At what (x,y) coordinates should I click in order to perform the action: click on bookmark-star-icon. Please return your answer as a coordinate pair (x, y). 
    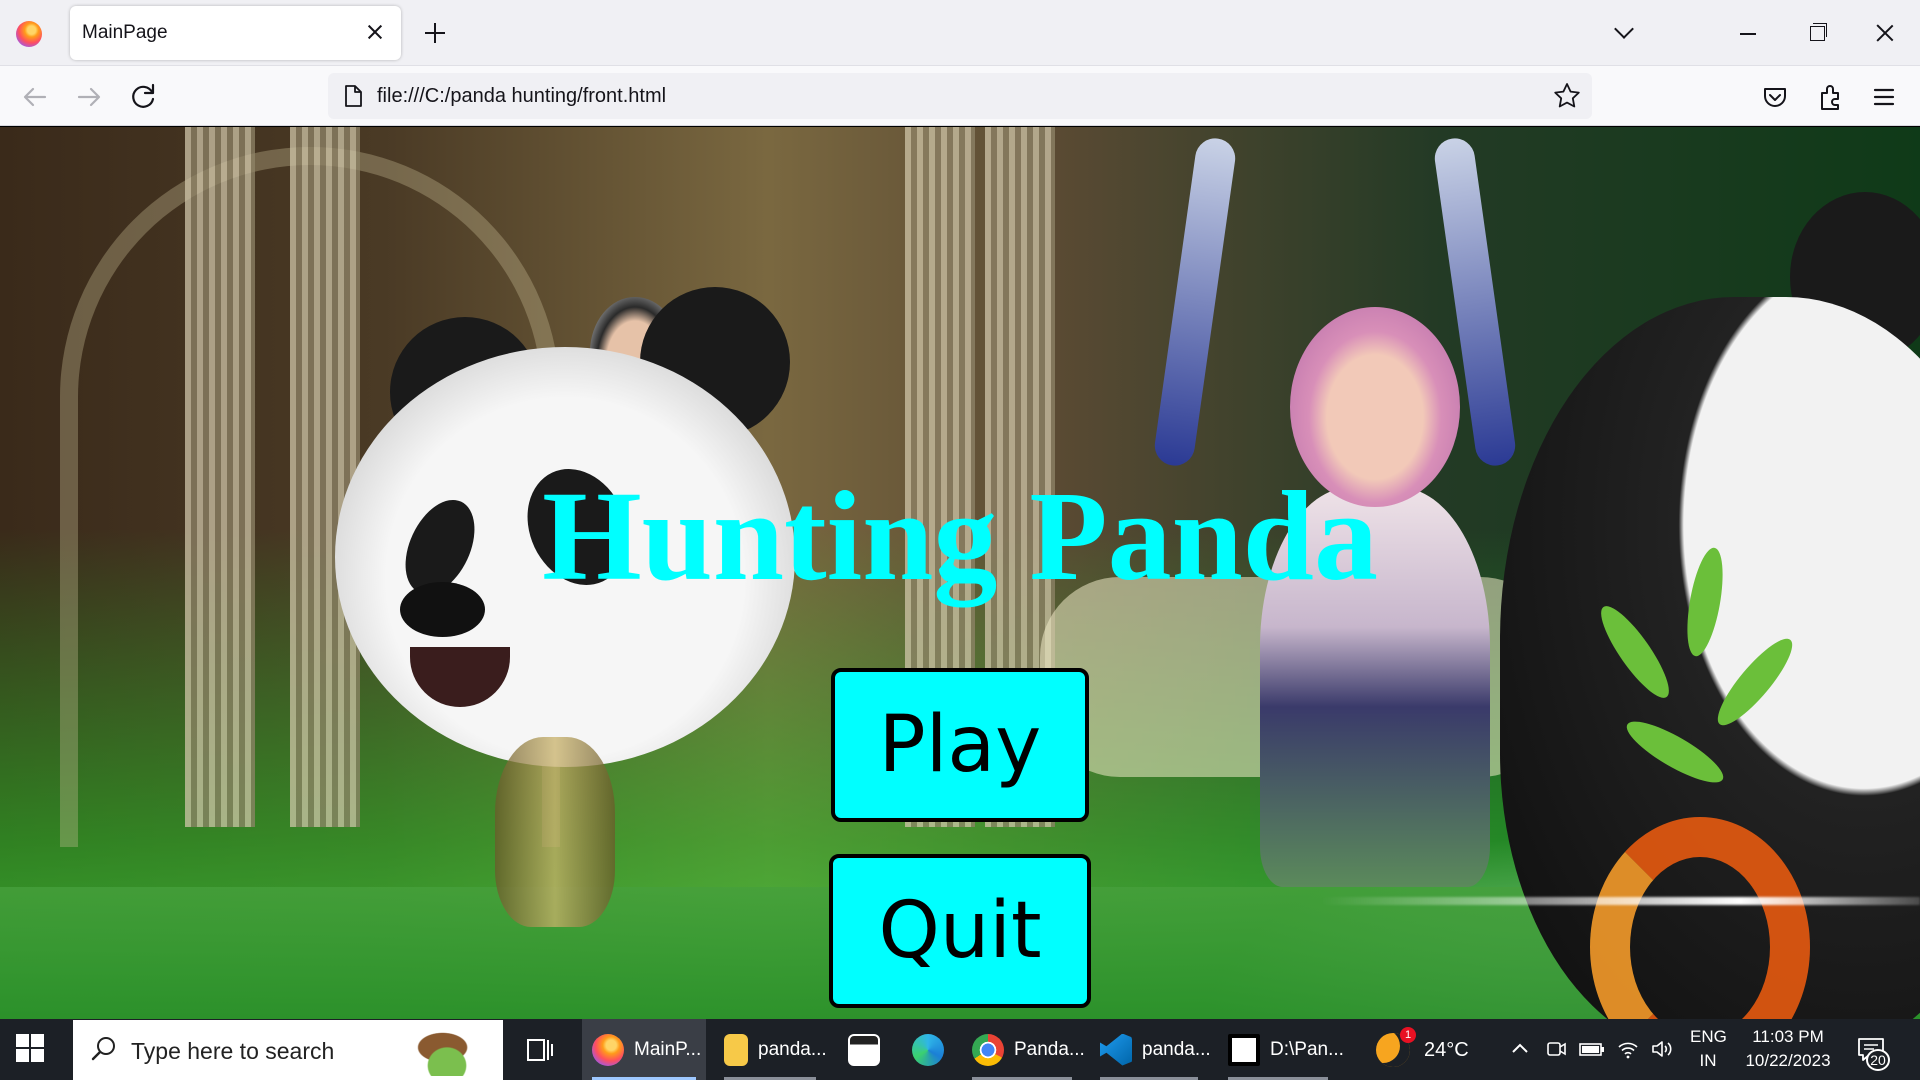
    Looking at the image, I should click on (1567, 96).